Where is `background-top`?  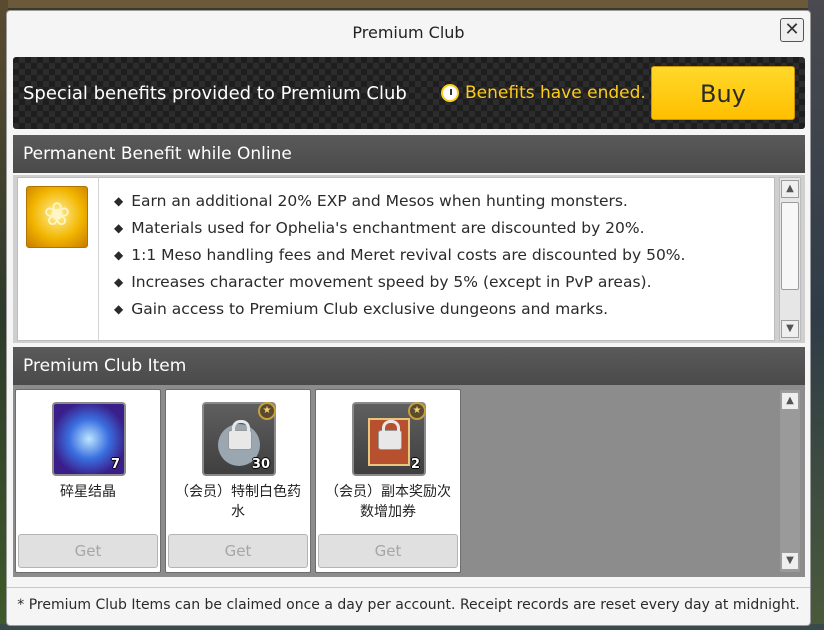 background-top is located at coordinates (412, 4).